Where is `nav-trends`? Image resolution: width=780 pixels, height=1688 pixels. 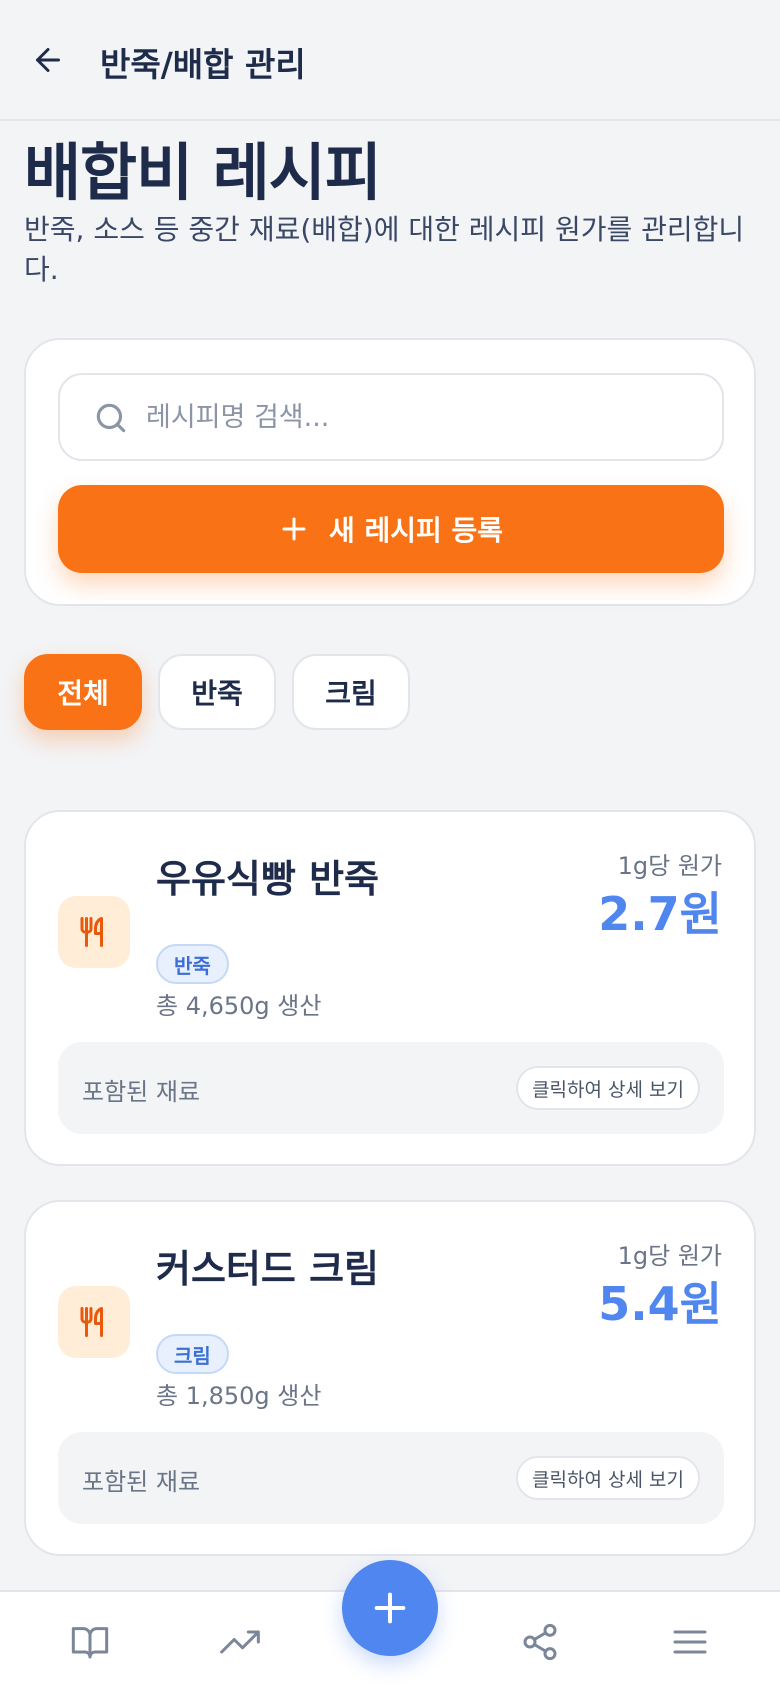
nav-trends is located at coordinates (240, 1642).